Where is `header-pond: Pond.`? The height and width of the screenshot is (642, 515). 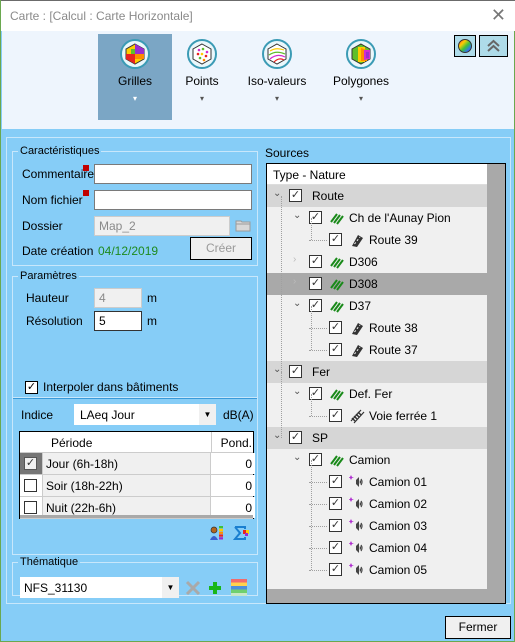 header-pond: Pond. is located at coordinates (233, 442).